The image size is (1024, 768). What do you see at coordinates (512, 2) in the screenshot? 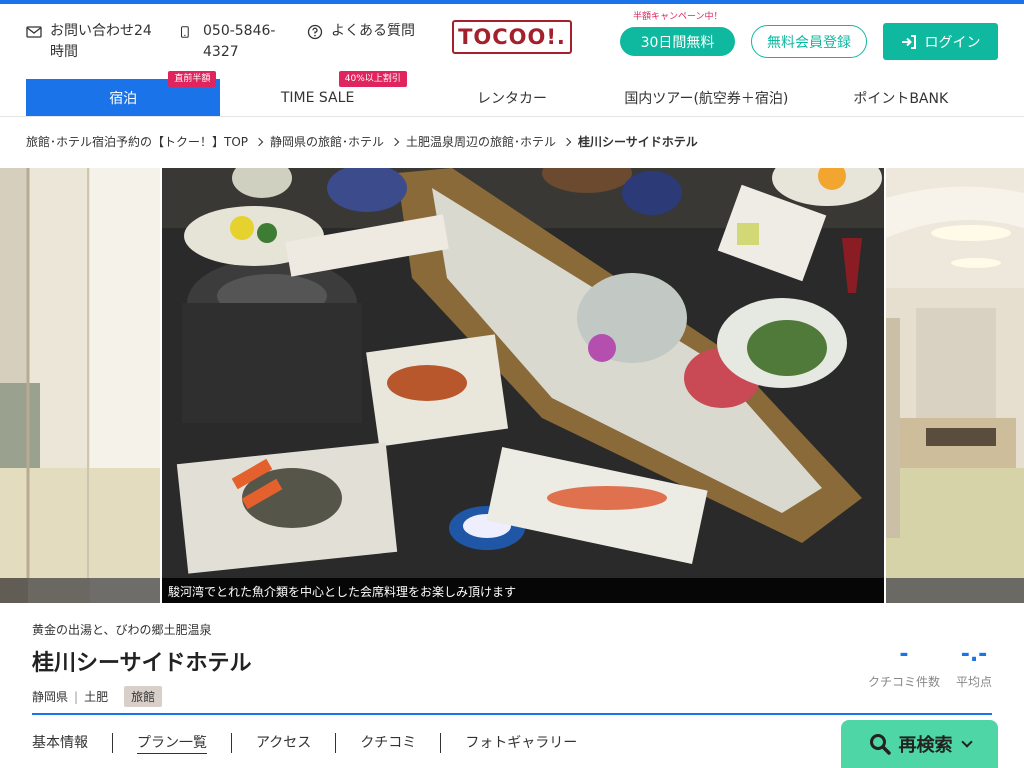
I see `top-accent-bar` at bounding box center [512, 2].